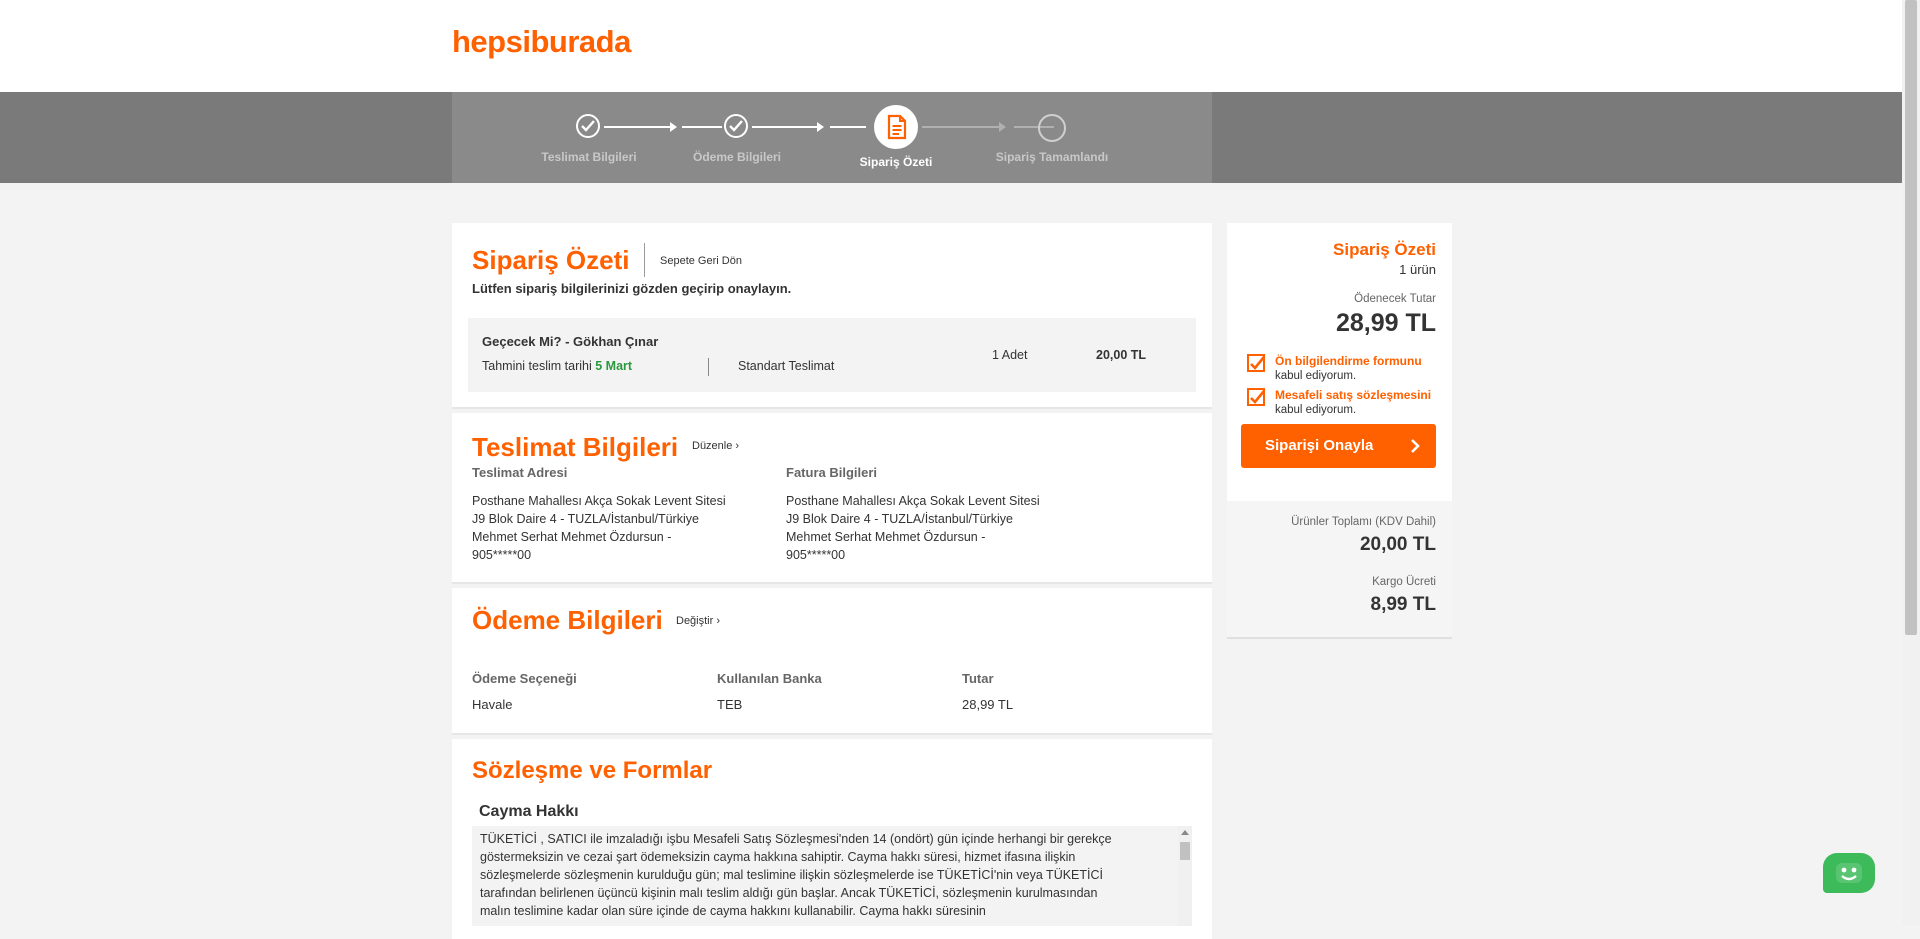 The image size is (1920, 939). I want to click on shipping-address-label: Teslimat Adresi, so click(520, 472).